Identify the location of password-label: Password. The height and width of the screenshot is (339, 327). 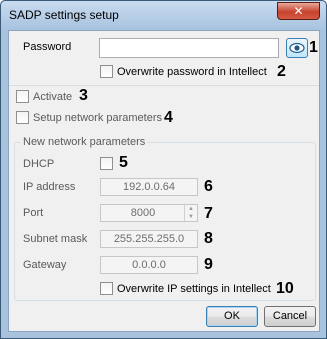
(47, 47).